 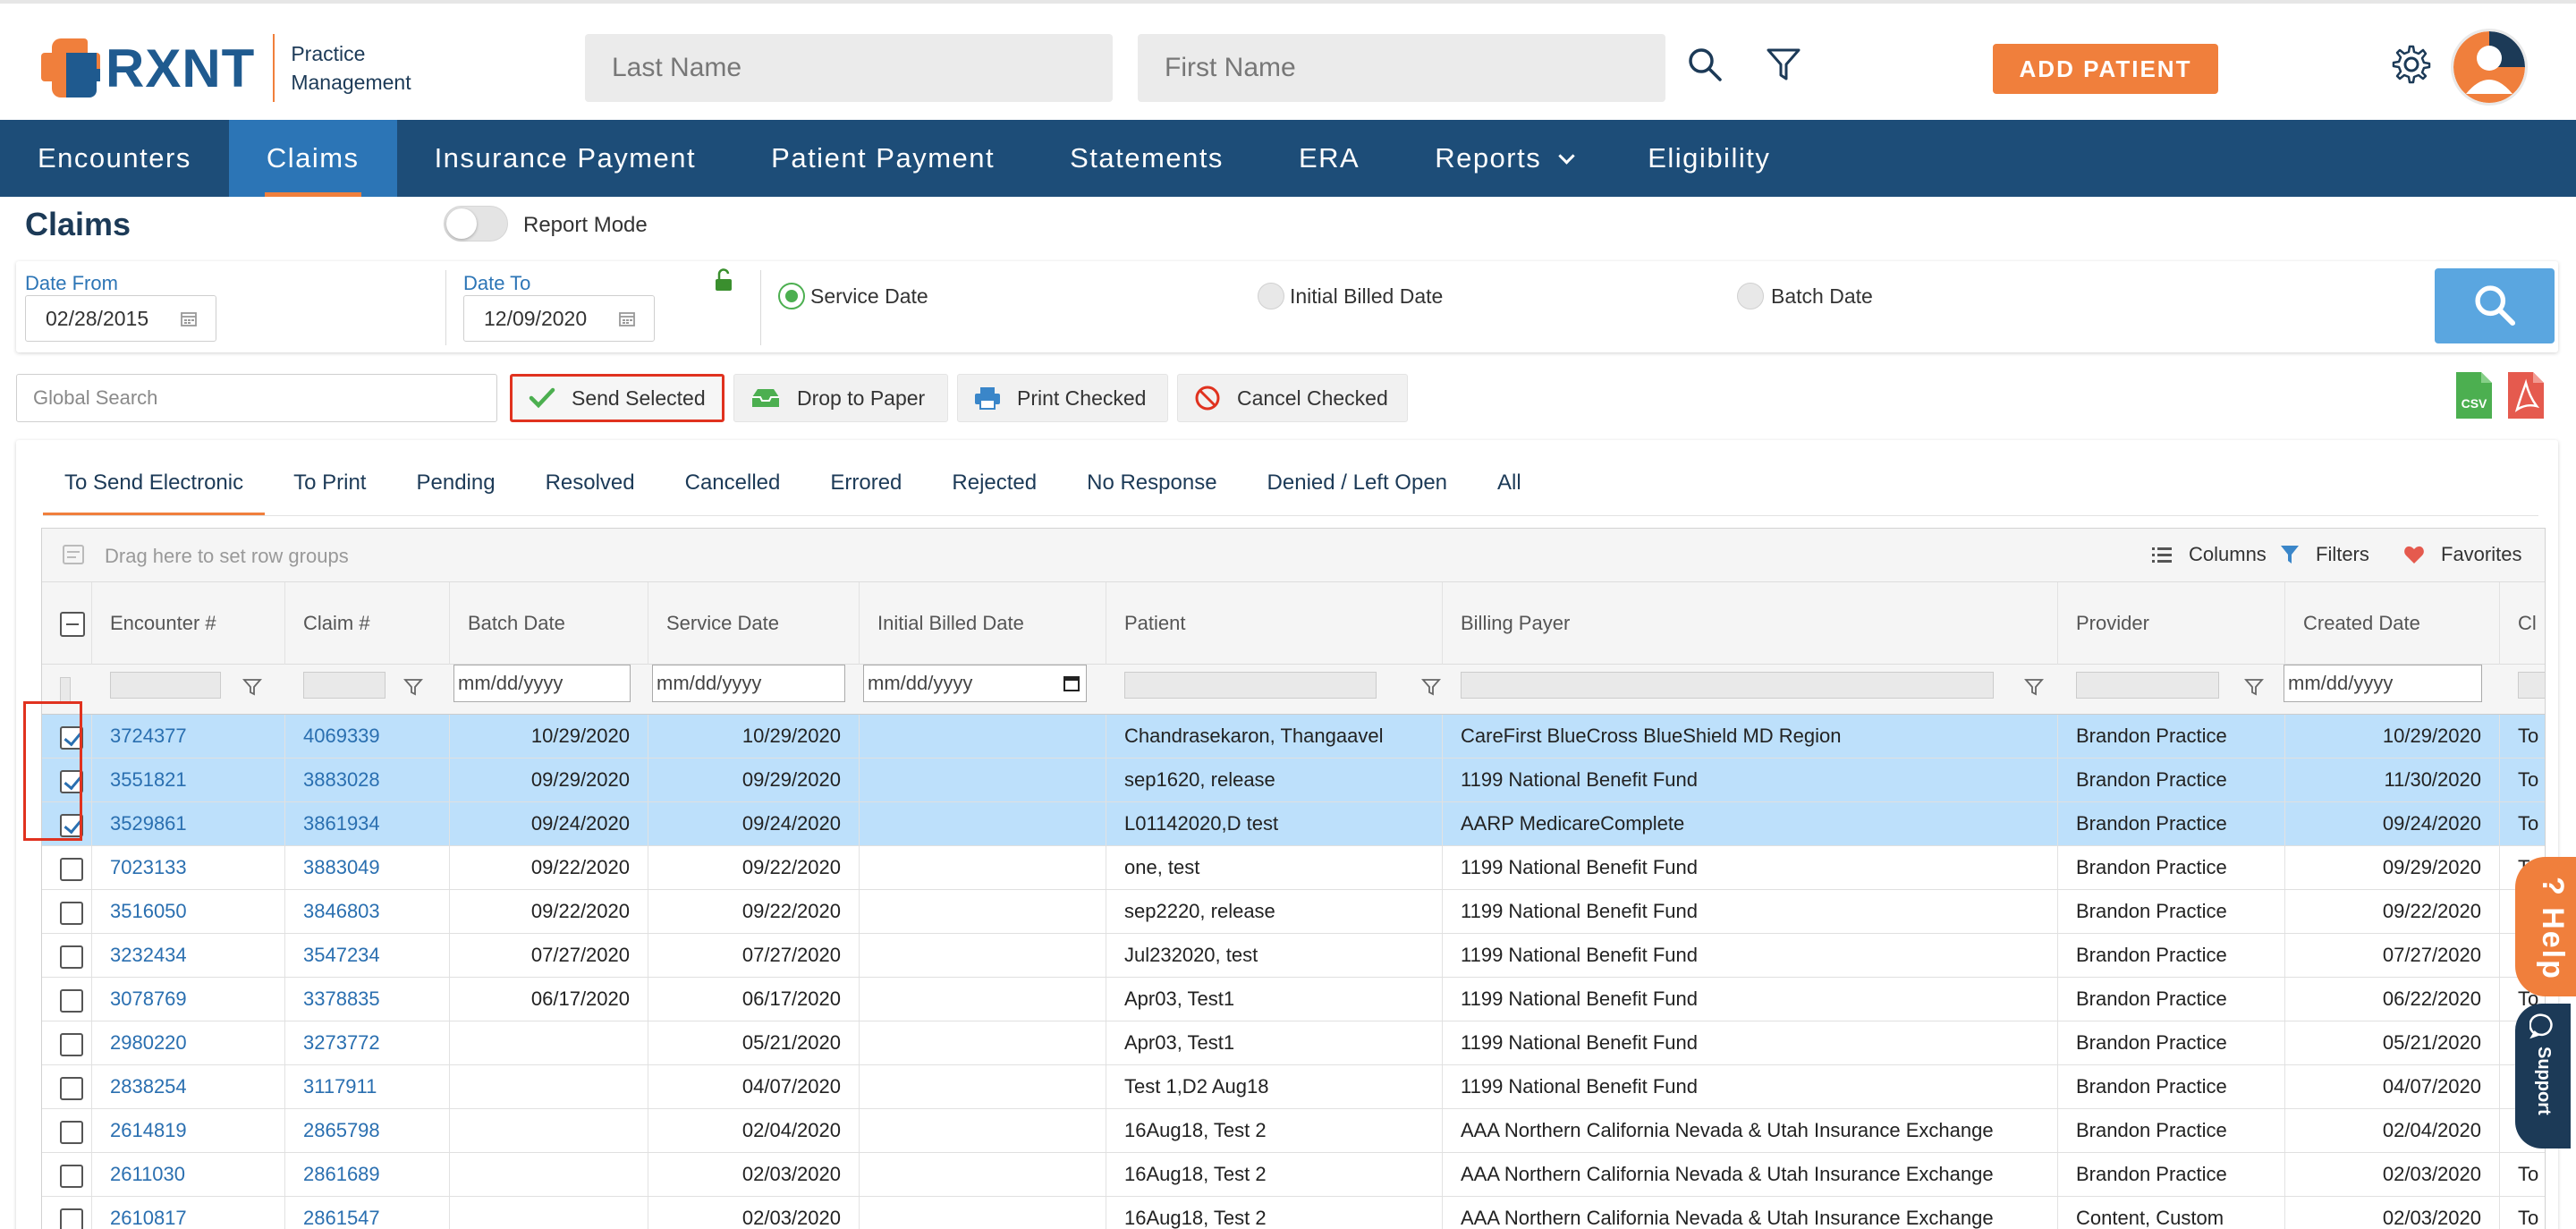 What do you see at coordinates (748, 683) in the screenshot?
I see `filter-service-date: mm/dd/yyyy` at bounding box center [748, 683].